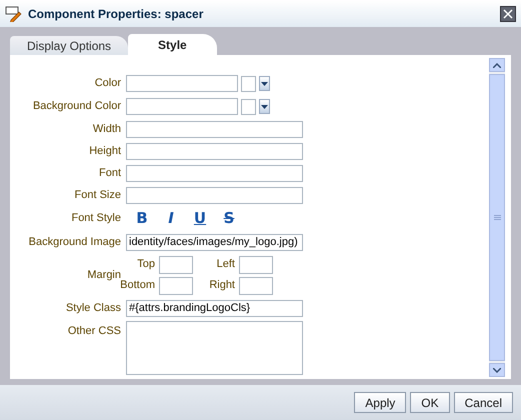 This screenshot has height=420, width=521. I want to click on field-label: Height, so click(104, 151).